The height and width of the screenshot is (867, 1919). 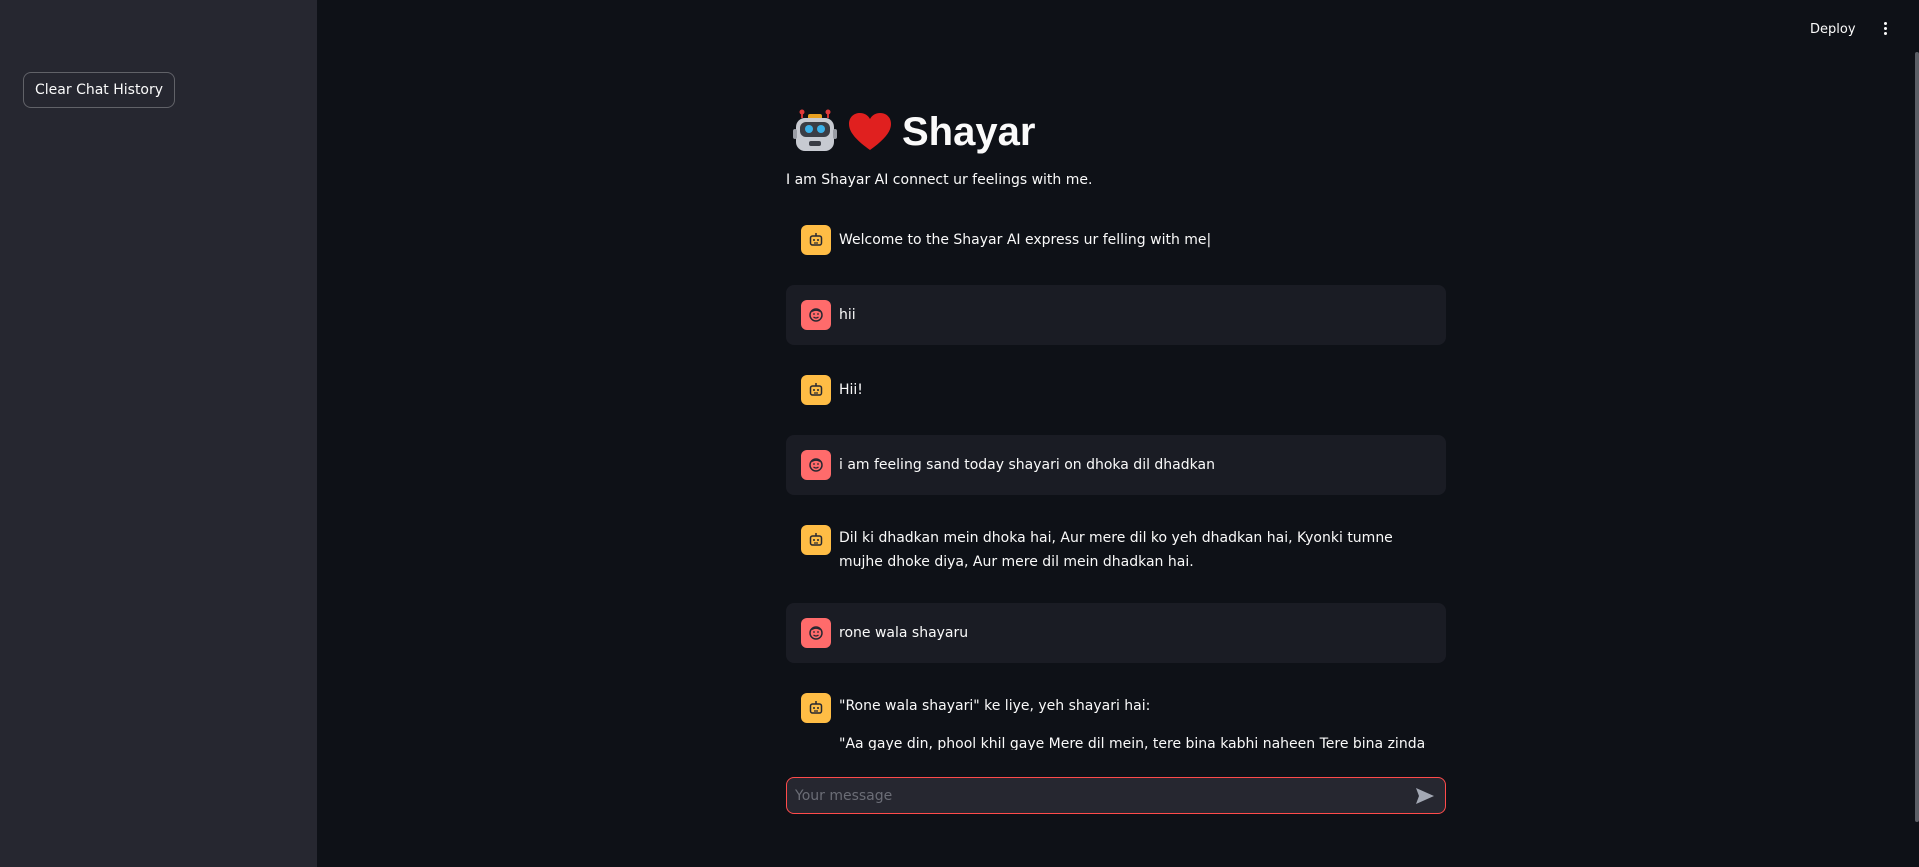 I want to click on message-input, so click(x=1095, y=795).